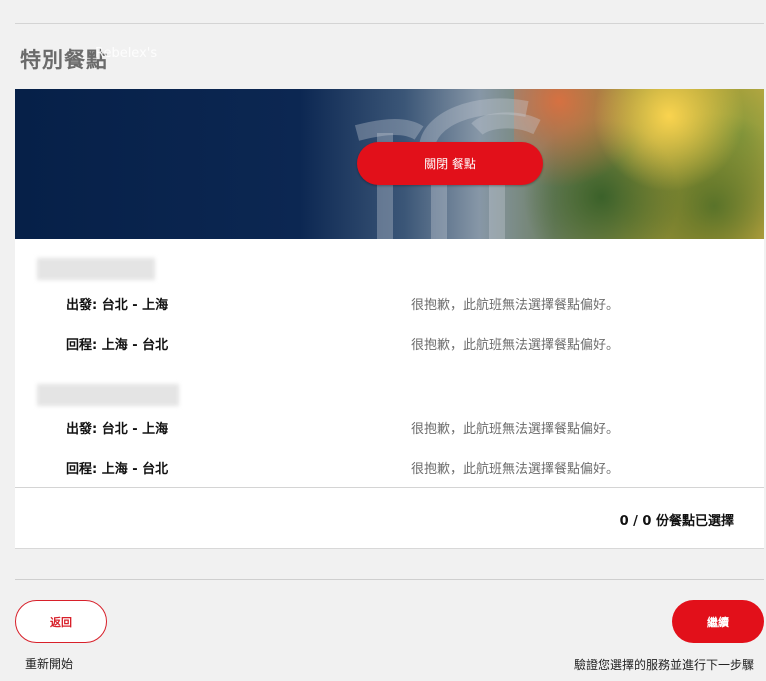 The height and width of the screenshot is (681, 766). What do you see at coordinates (663, 665) in the screenshot?
I see `continue-note: 驗證您選擇的服務並進行下一步驟` at bounding box center [663, 665].